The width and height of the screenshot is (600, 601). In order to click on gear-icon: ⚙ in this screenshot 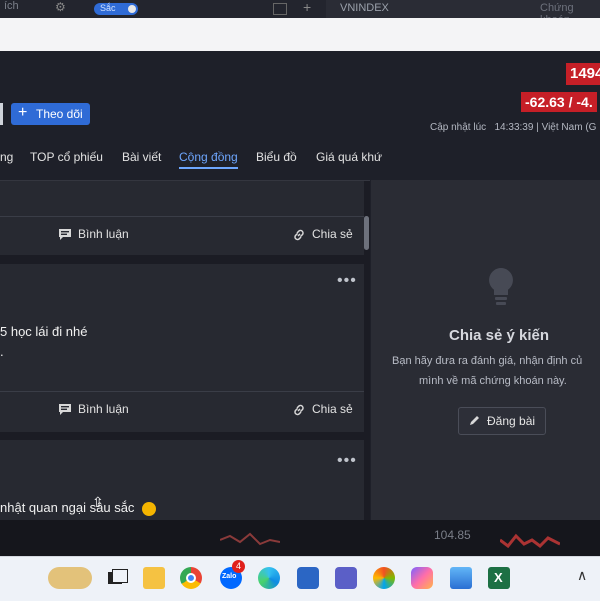, I will do `click(60, 7)`.